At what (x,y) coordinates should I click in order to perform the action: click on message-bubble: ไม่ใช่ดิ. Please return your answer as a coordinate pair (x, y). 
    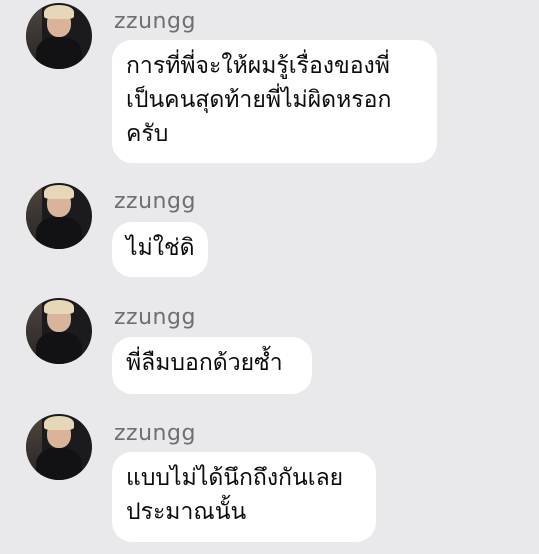
    Looking at the image, I should click on (160, 249).